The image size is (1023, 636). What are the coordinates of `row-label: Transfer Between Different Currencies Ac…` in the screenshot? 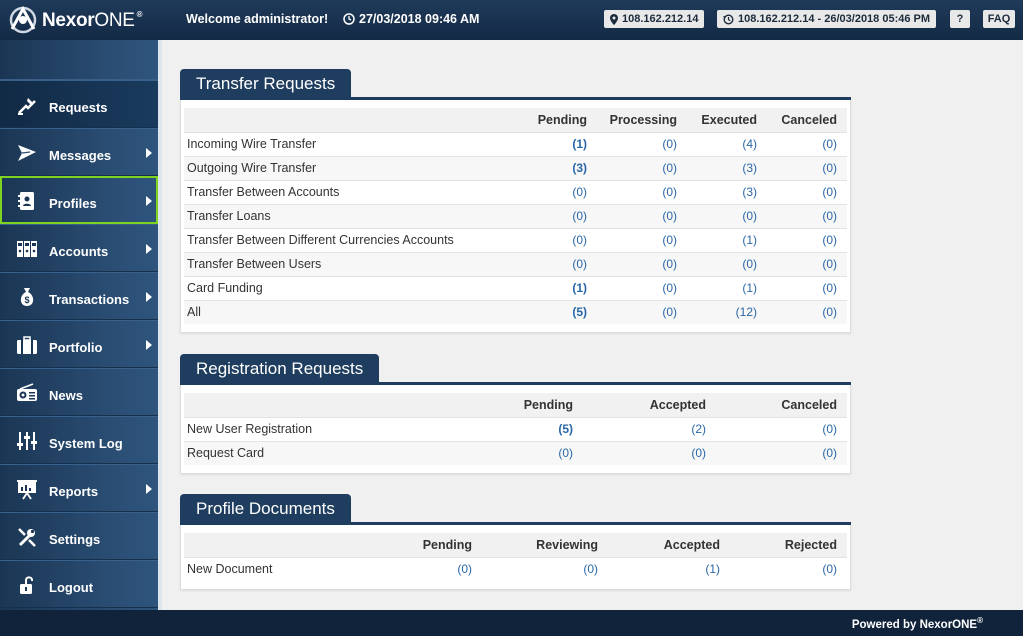 It's located at (350, 239).